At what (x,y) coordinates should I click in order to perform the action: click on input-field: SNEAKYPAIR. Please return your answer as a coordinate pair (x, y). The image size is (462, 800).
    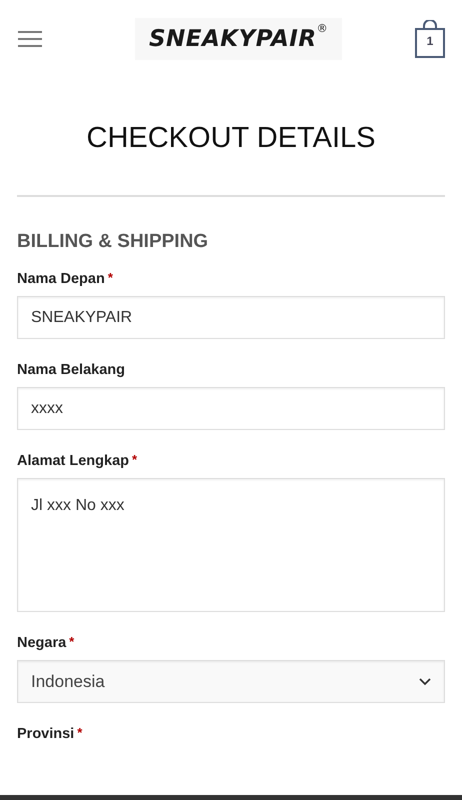
    Looking at the image, I should click on (231, 317).